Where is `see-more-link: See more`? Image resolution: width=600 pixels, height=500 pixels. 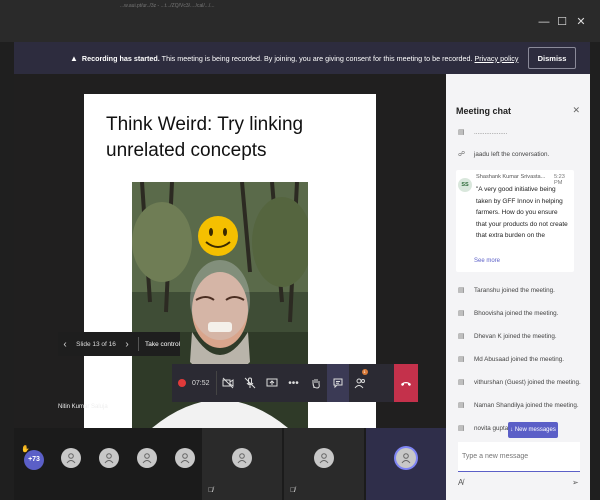 see-more-link: See more is located at coordinates (487, 261).